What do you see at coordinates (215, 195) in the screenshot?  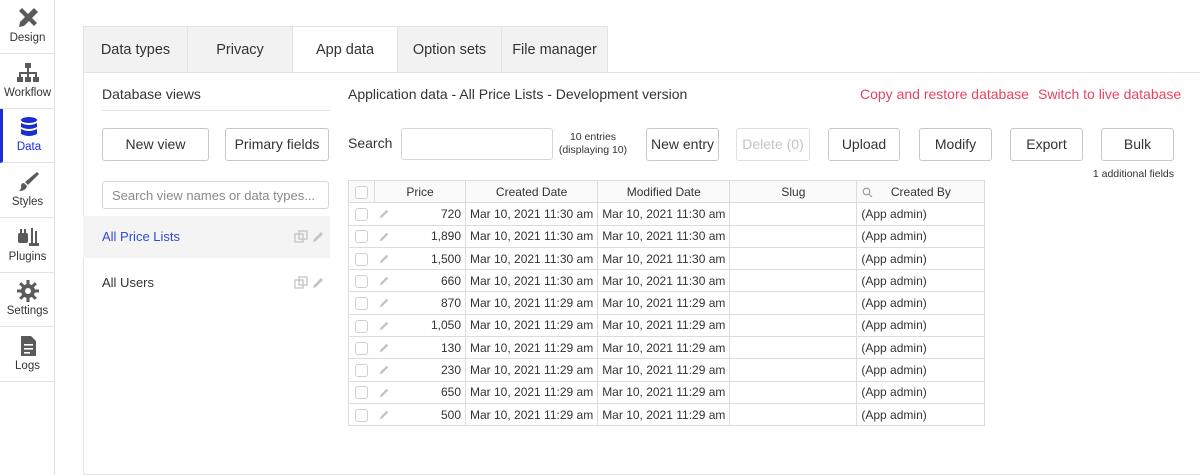 I see `search-views-input` at bounding box center [215, 195].